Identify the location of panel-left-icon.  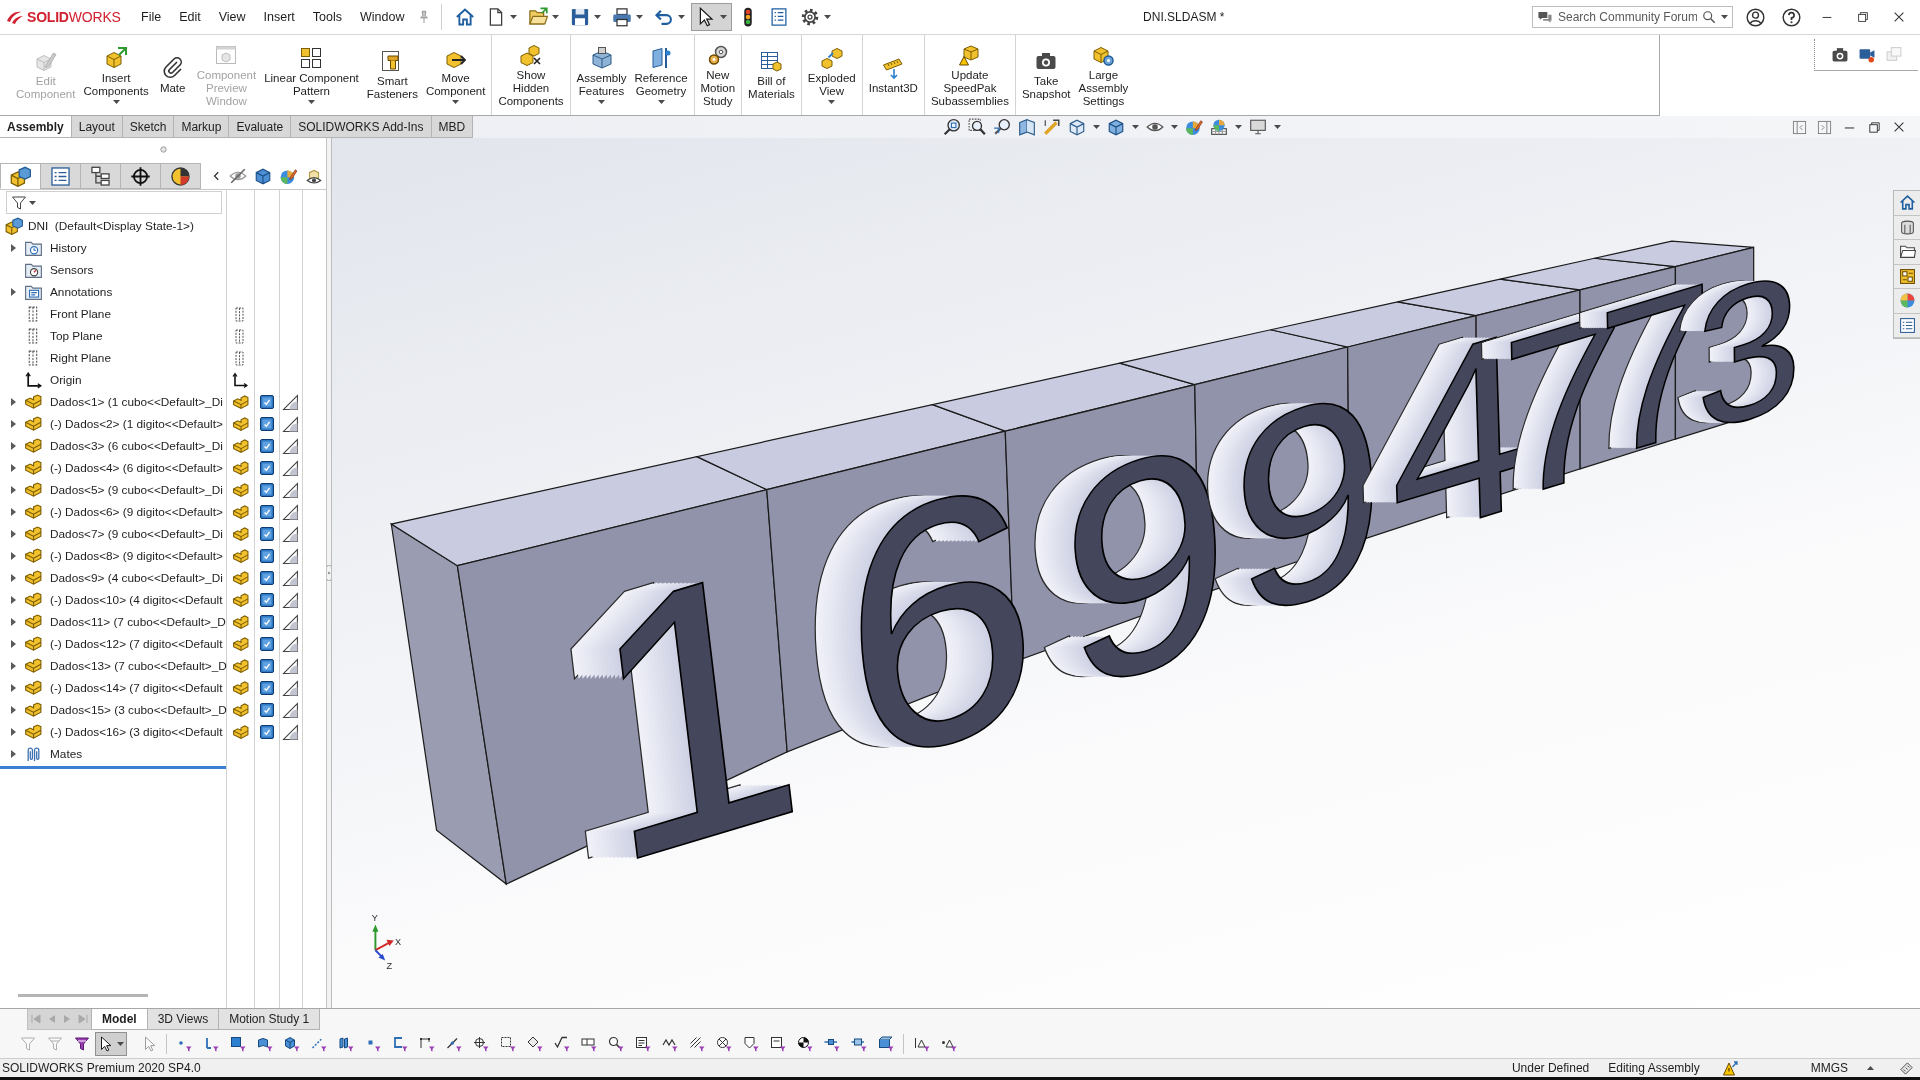
(1799, 127).